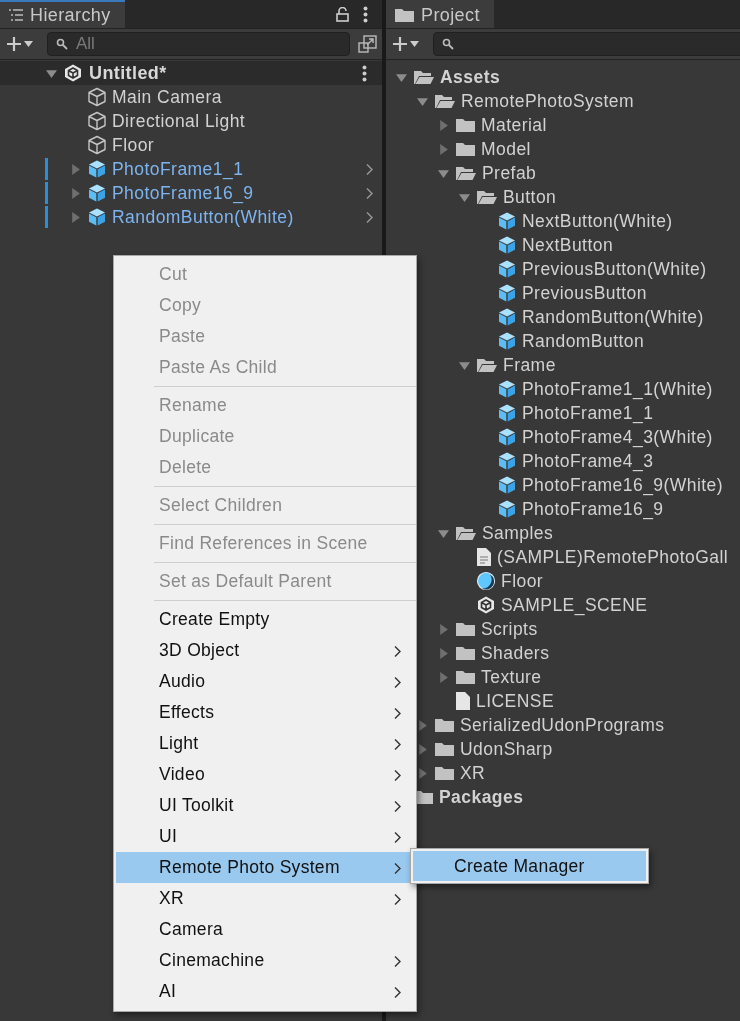 This screenshot has height=1021, width=740. I want to click on tree-item: NextButton(White), so click(563, 221).